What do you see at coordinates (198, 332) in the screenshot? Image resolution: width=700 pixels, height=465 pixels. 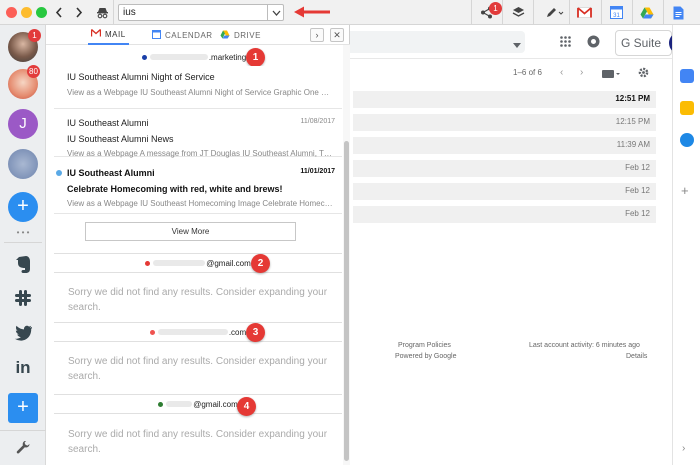 I see `account-header: .com` at bounding box center [198, 332].